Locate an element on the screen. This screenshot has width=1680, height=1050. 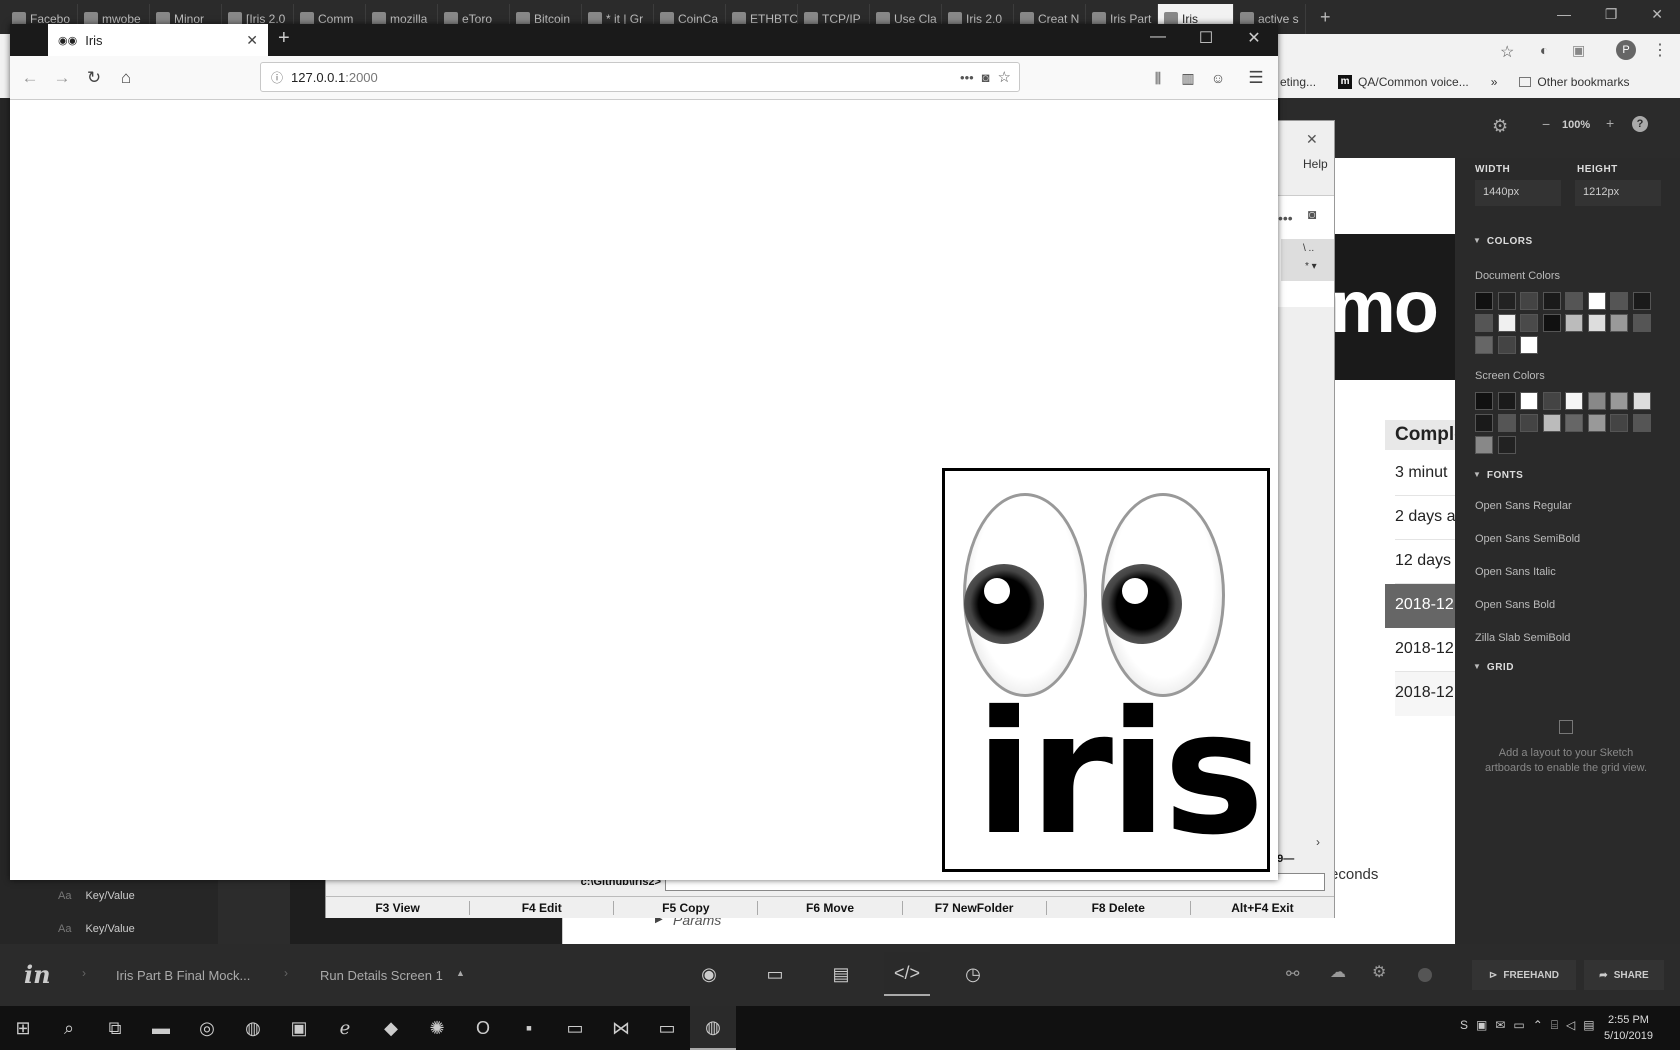
fonts-section-toggle: ▼ FONTS is located at coordinates (1498, 475).